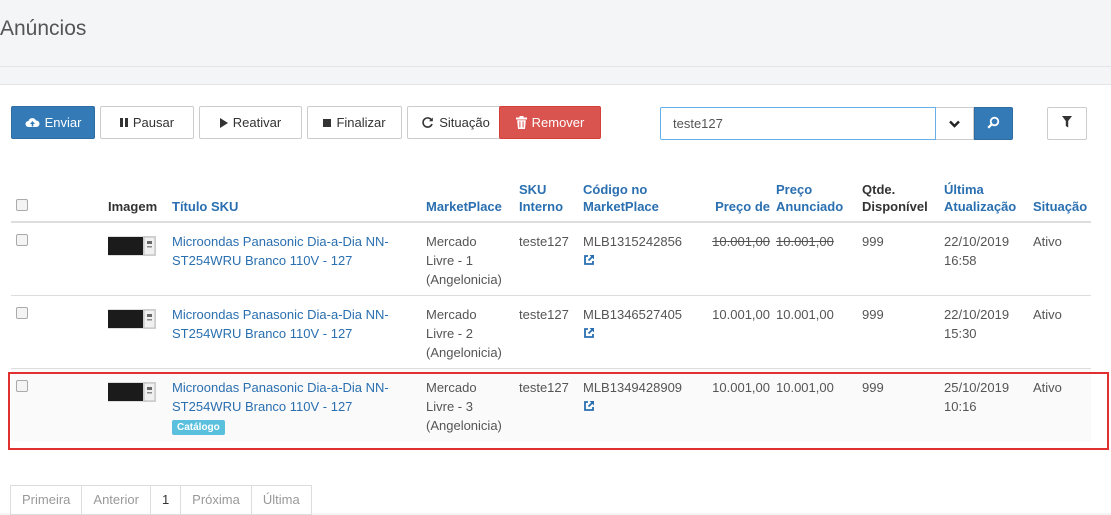  I want to click on header-codigo: Código no MarketPlace, so click(640, 200).